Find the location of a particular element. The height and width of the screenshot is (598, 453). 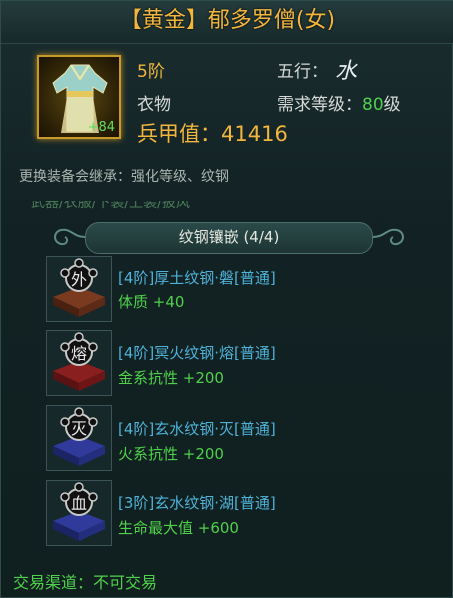

level-requirement: 需求等级：80级 is located at coordinates (339, 102).